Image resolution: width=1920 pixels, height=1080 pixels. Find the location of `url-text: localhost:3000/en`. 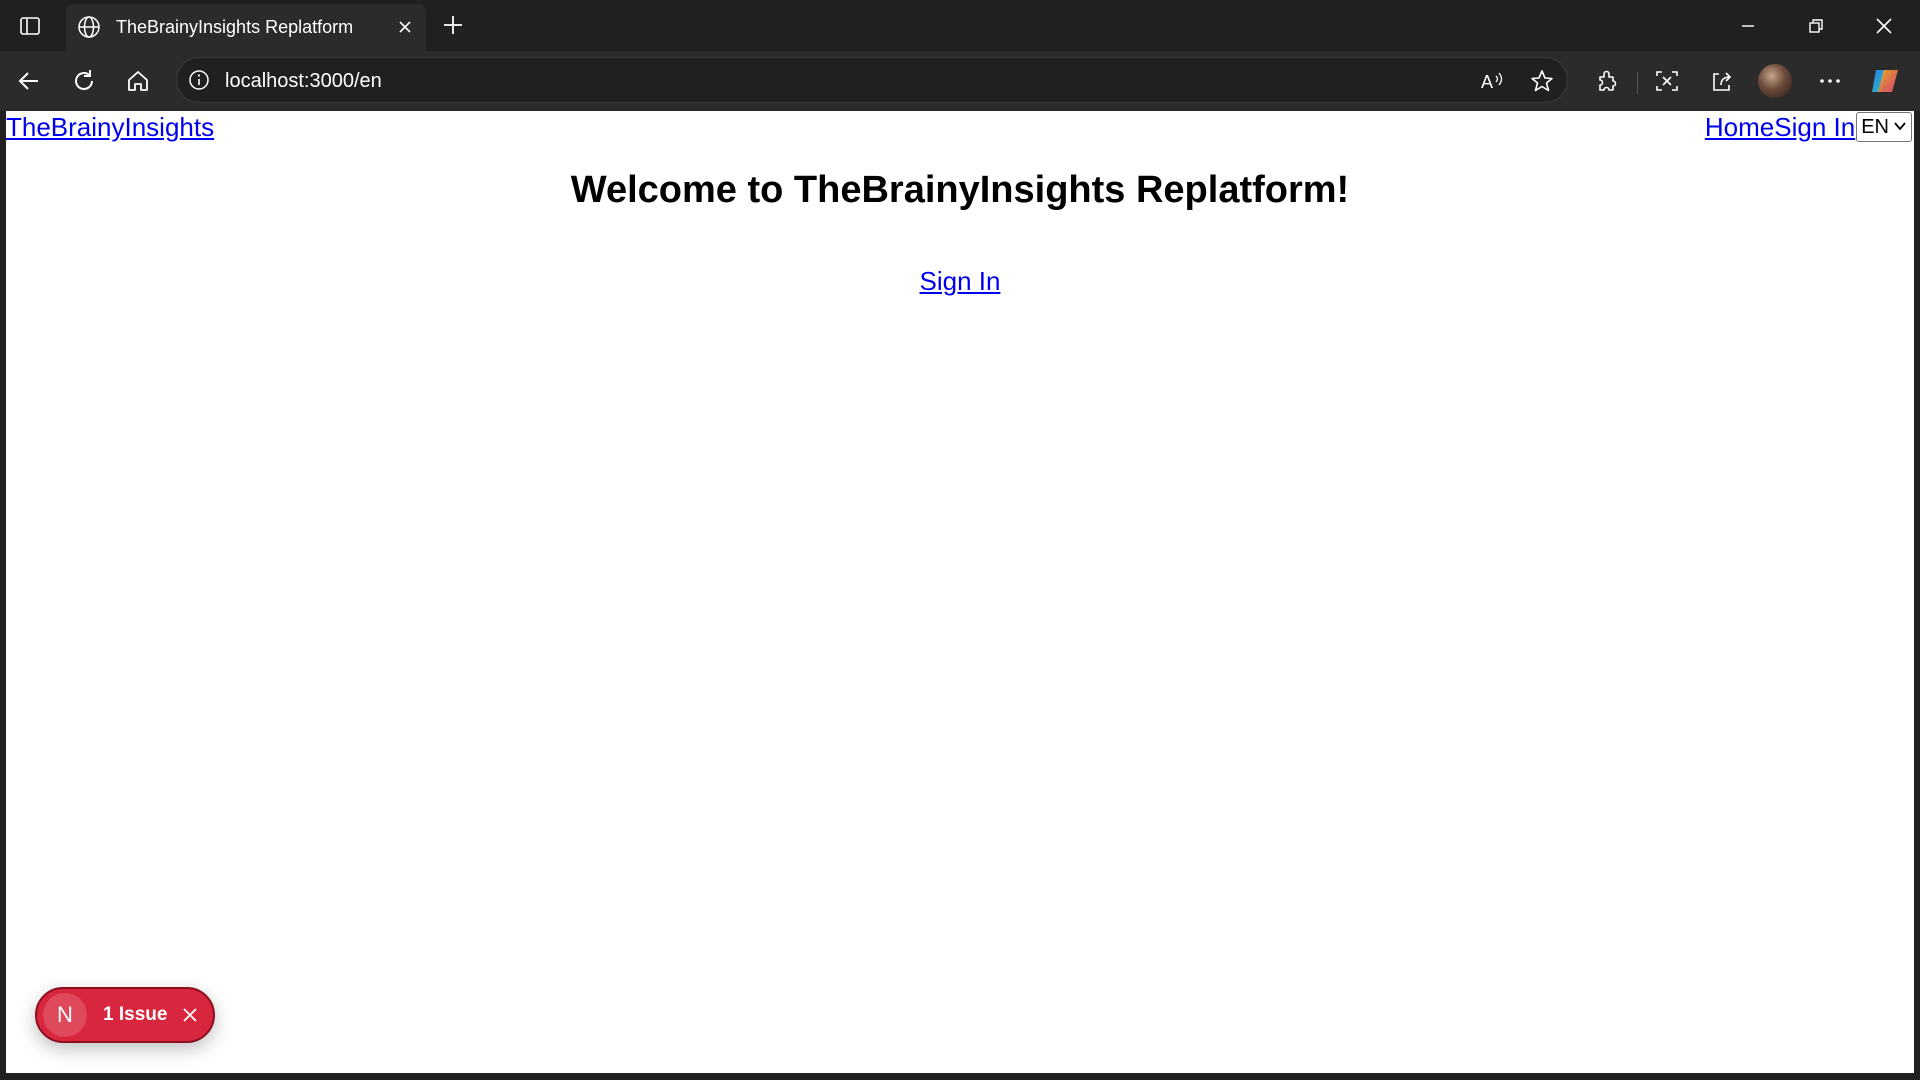

url-text: localhost:3000/en is located at coordinates (303, 81).